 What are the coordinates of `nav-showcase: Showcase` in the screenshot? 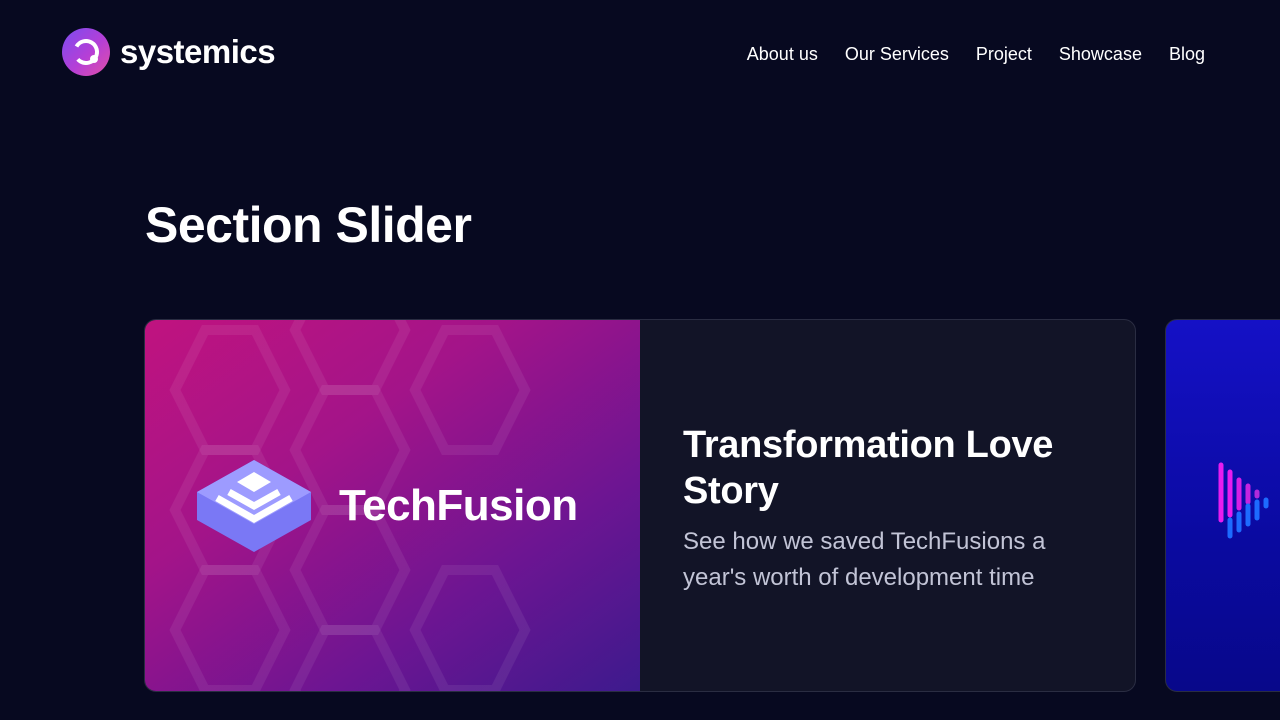 It's located at (1100, 54).